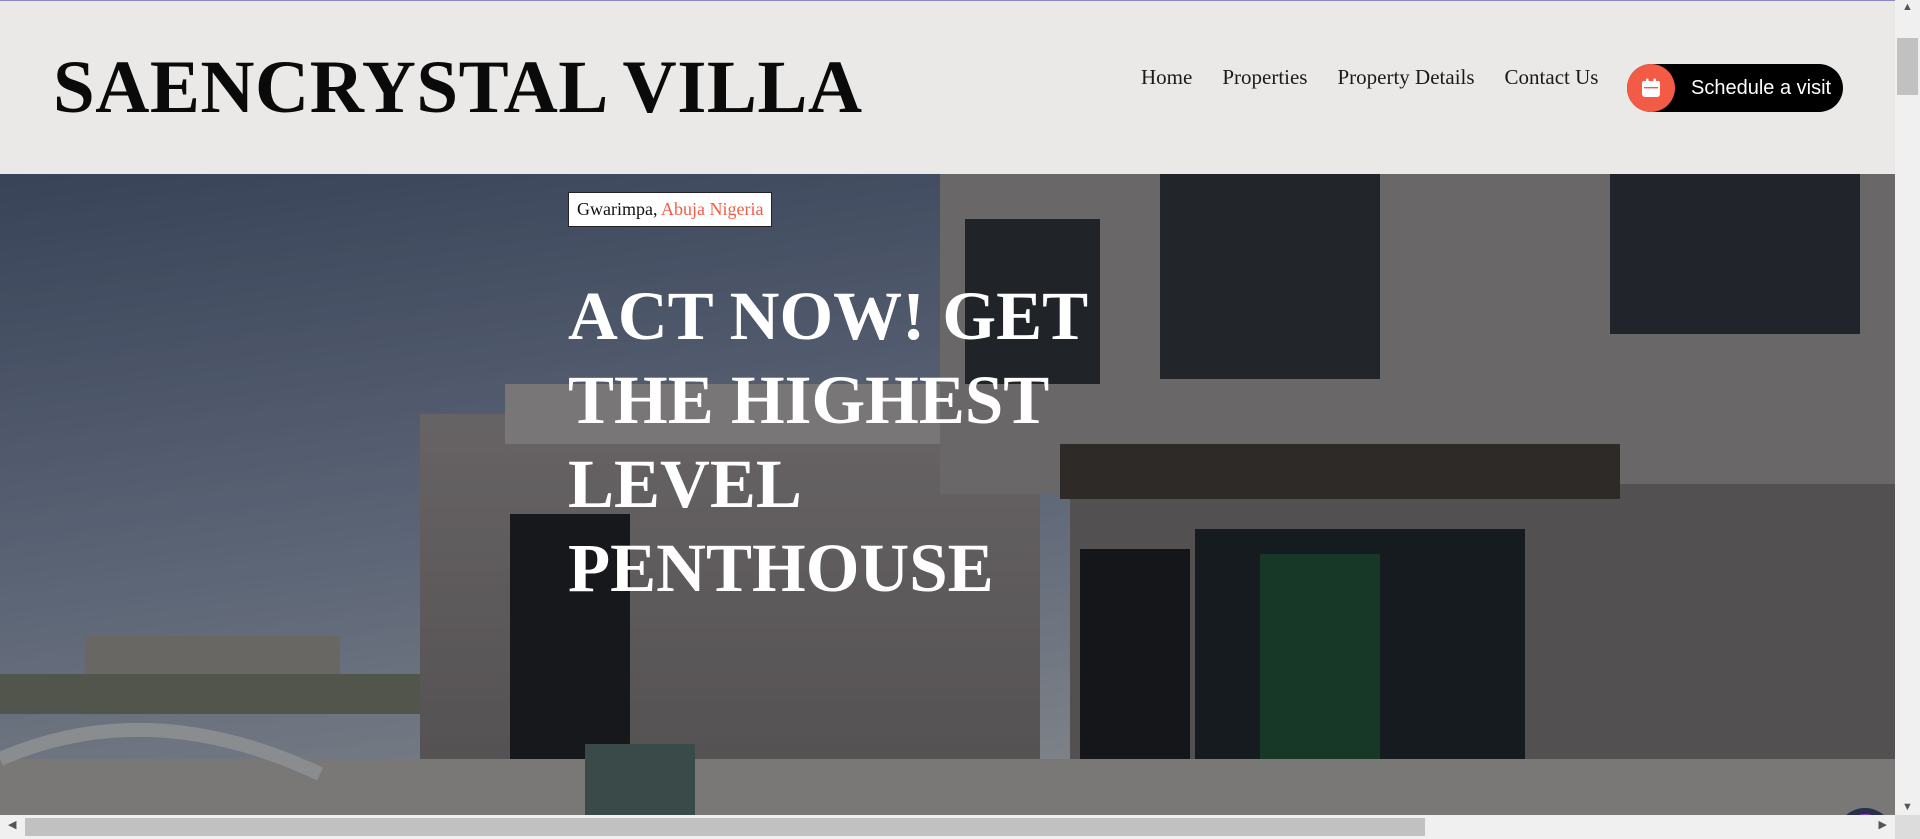  I want to click on schedule-visit-button: Schedule a visit, so click(1735, 88).